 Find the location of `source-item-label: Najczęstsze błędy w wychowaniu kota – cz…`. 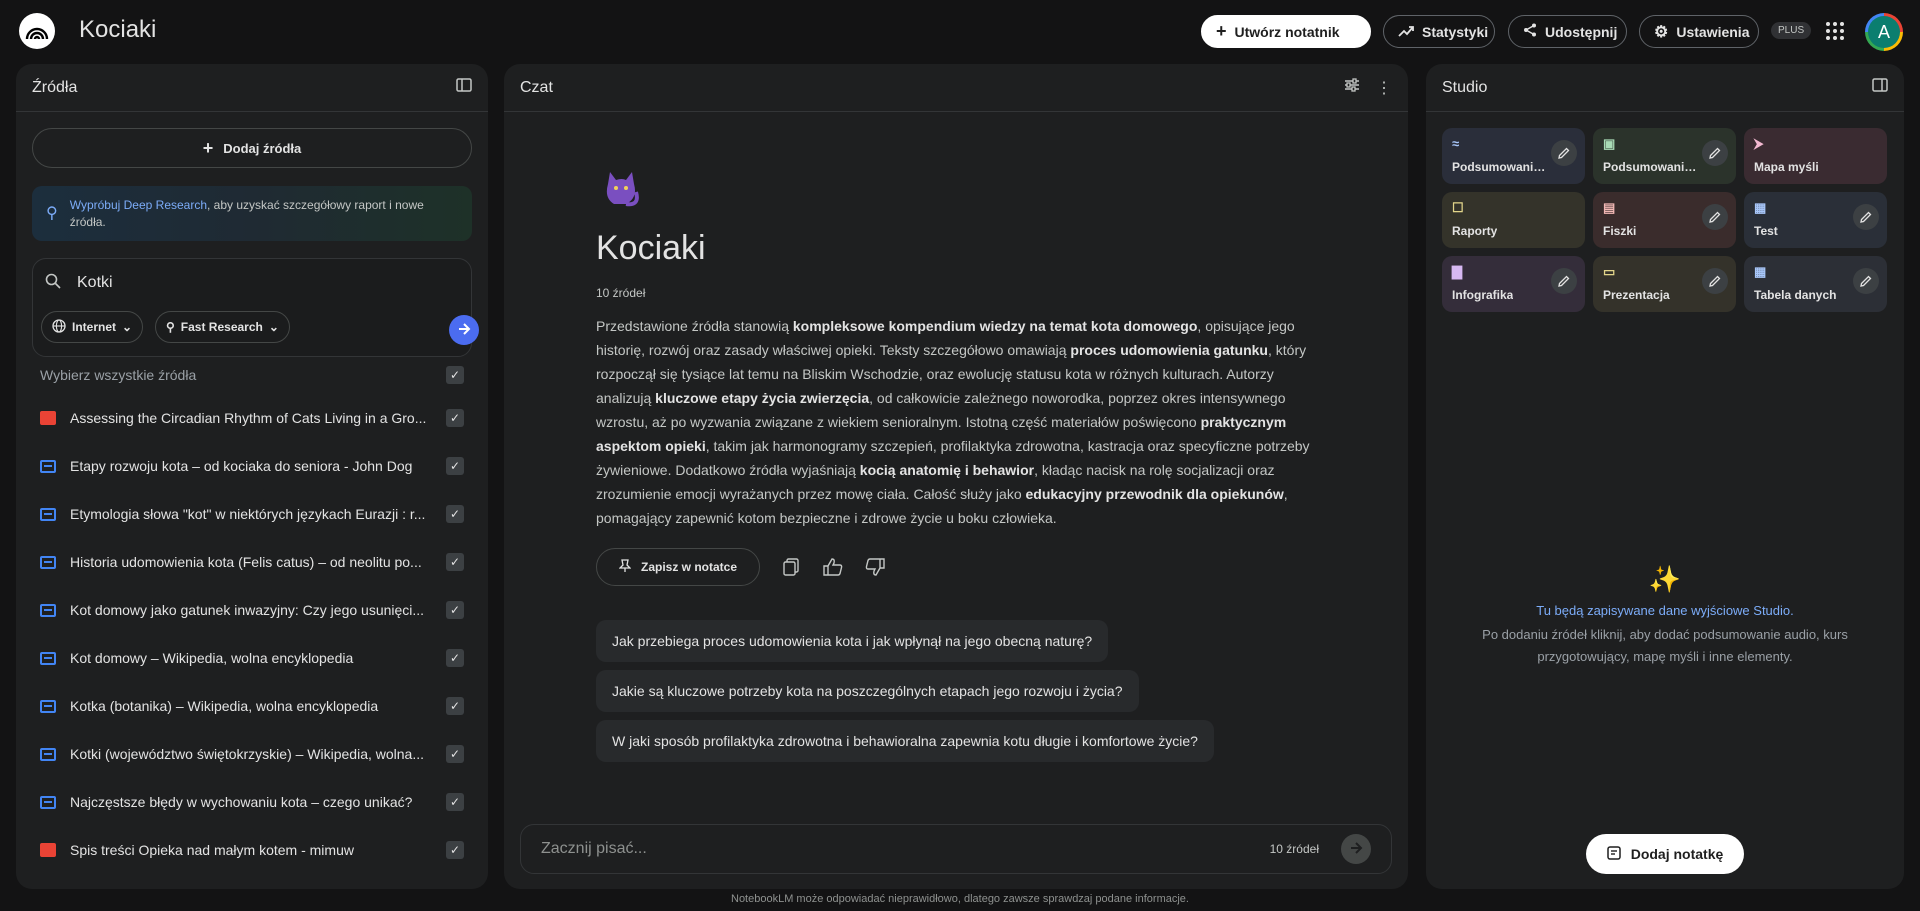

source-item-label: Najczęstsze błędy w wychowaniu kota – cz… is located at coordinates (241, 802).